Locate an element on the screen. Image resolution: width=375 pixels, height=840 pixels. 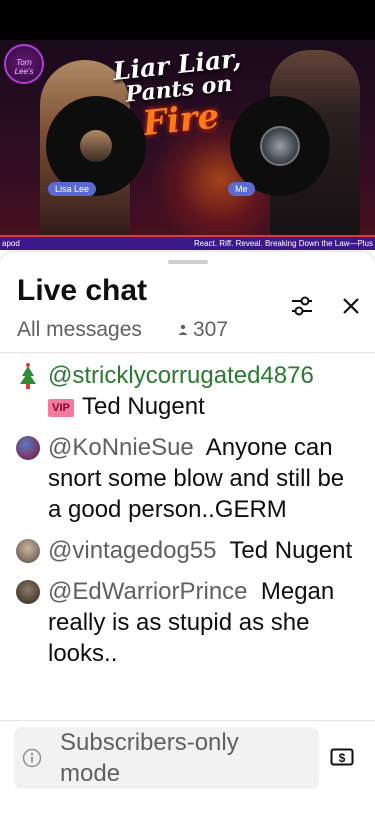
cam-right-thumbnail is located at coordinates (280, 146).